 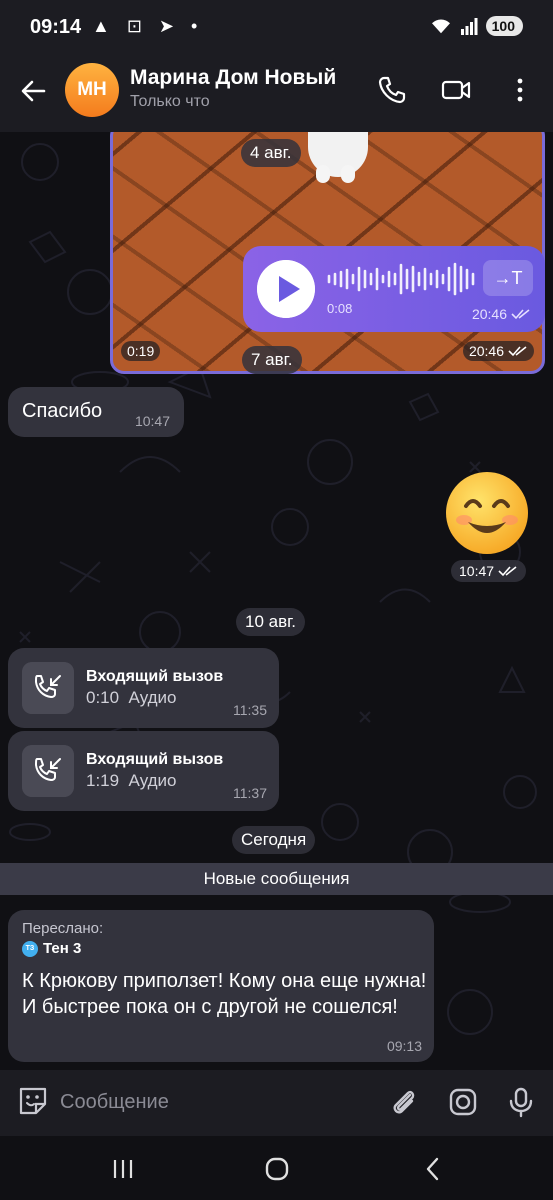 What do you see at coordinates (276, 94) in the screenshot?
I see `chat-header: МН Марина Дом Новый Только что` at bounding box center [276, 94].